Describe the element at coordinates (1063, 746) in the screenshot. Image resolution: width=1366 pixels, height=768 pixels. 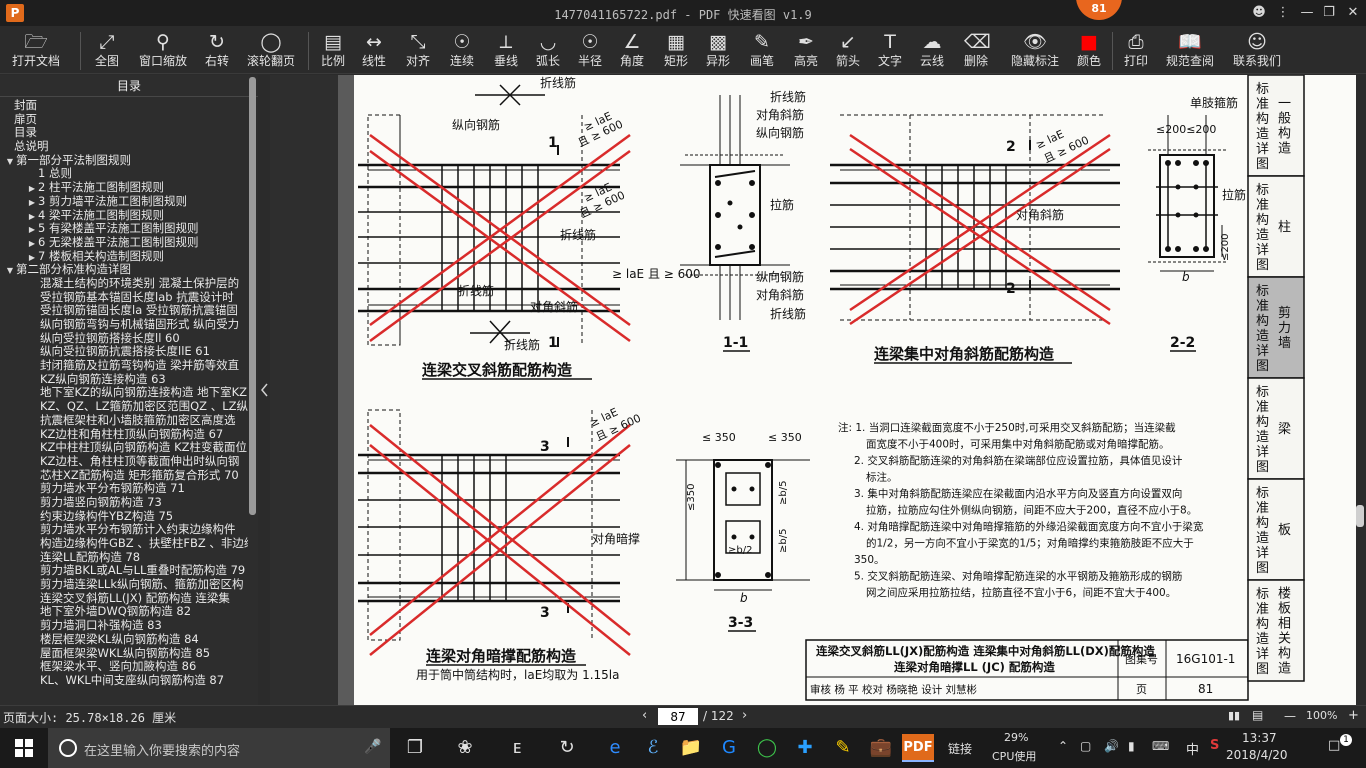
I see `tray-chevron-icon: ⌃` at that location.